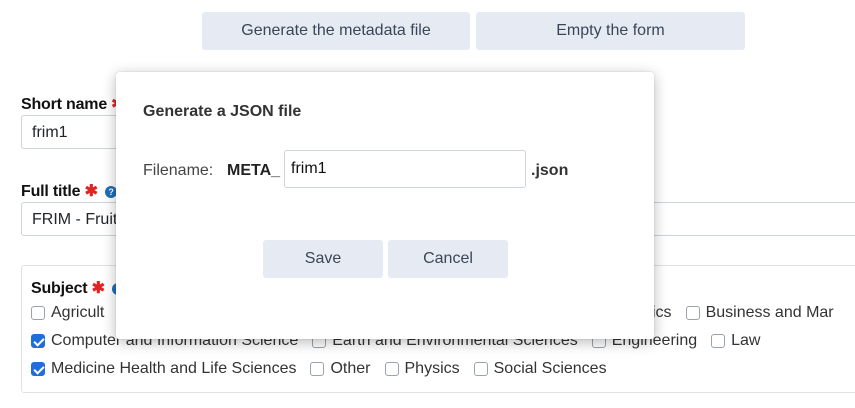 The image size is (855, 408). I want to click on checkbox-label: Agricult, so click(78, 312).